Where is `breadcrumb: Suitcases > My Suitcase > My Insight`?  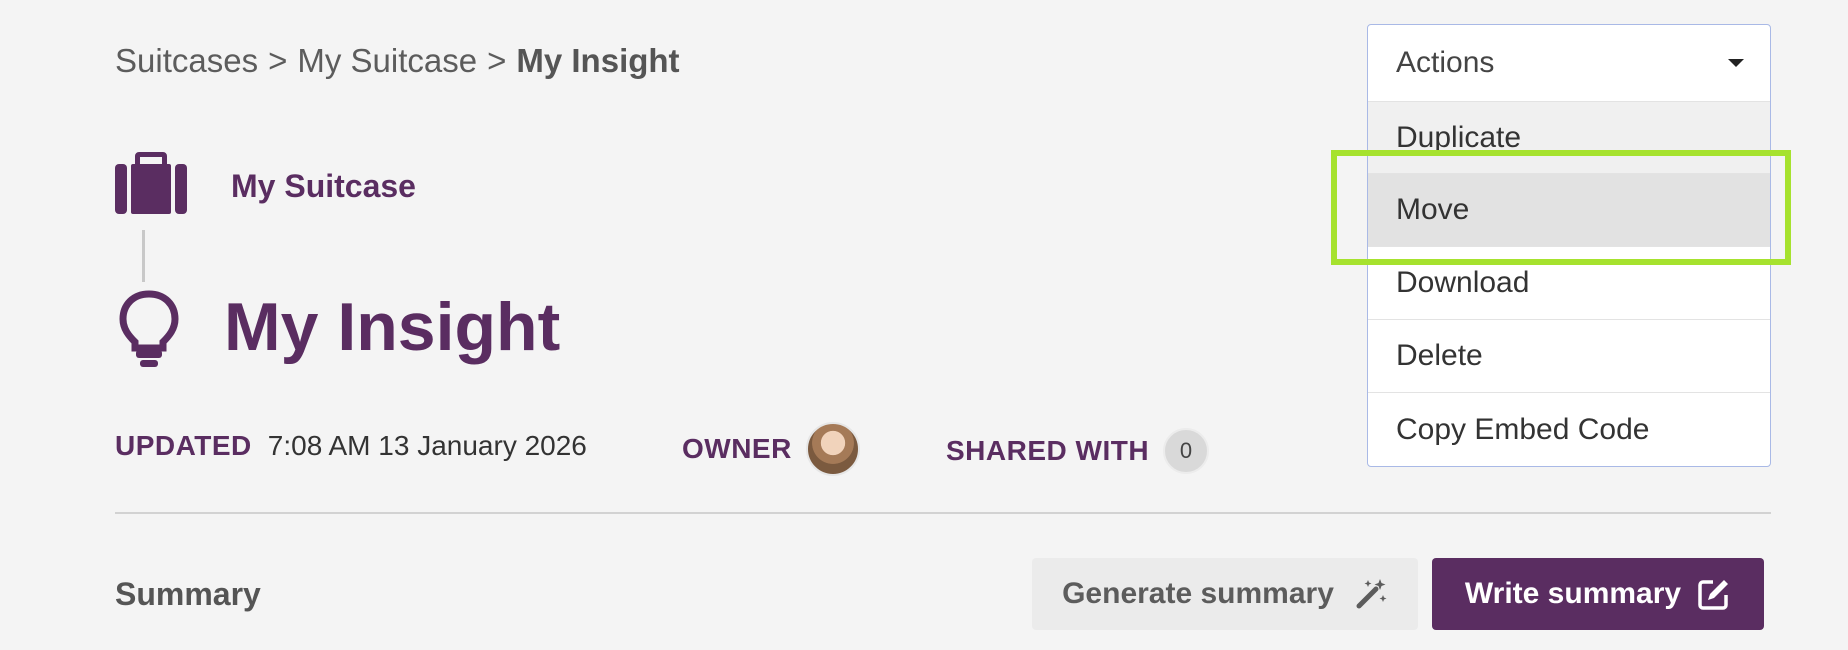
breadcrumb: Suitcases > My Suitcase > My Insight is located at coordinates (397, 61).